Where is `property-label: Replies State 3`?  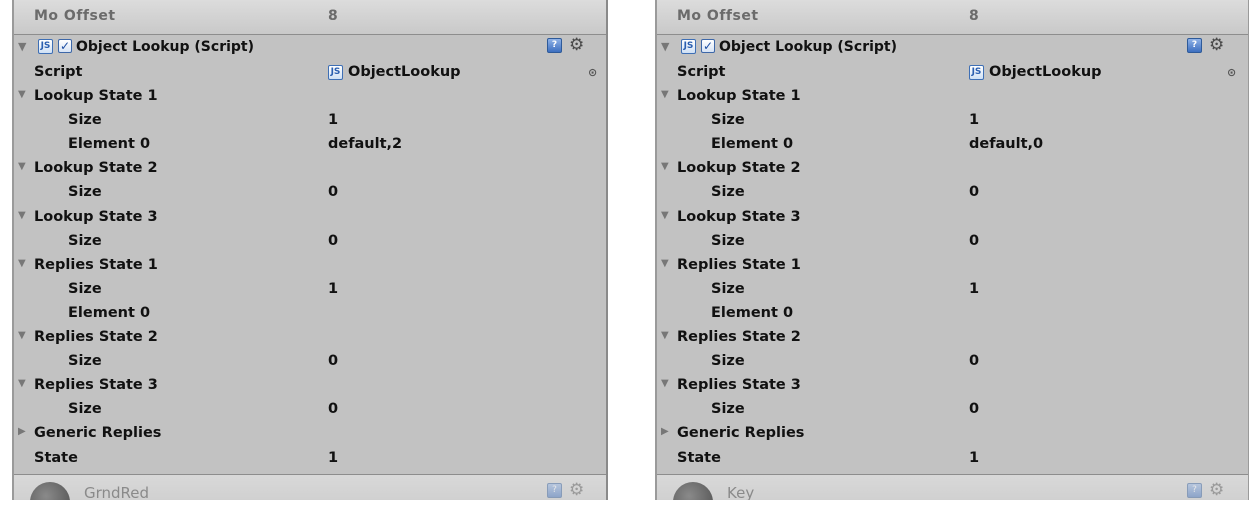
property-label: Replies State 3 is located at coordinates (96, 385).